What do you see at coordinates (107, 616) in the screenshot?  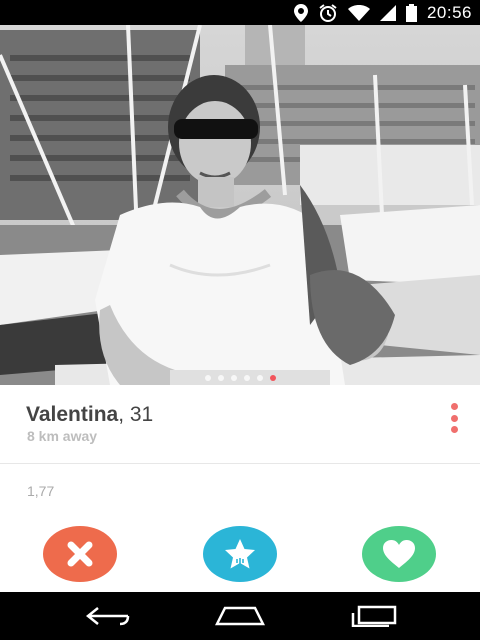 I see `back-icon` at bounding box center [107, 616].